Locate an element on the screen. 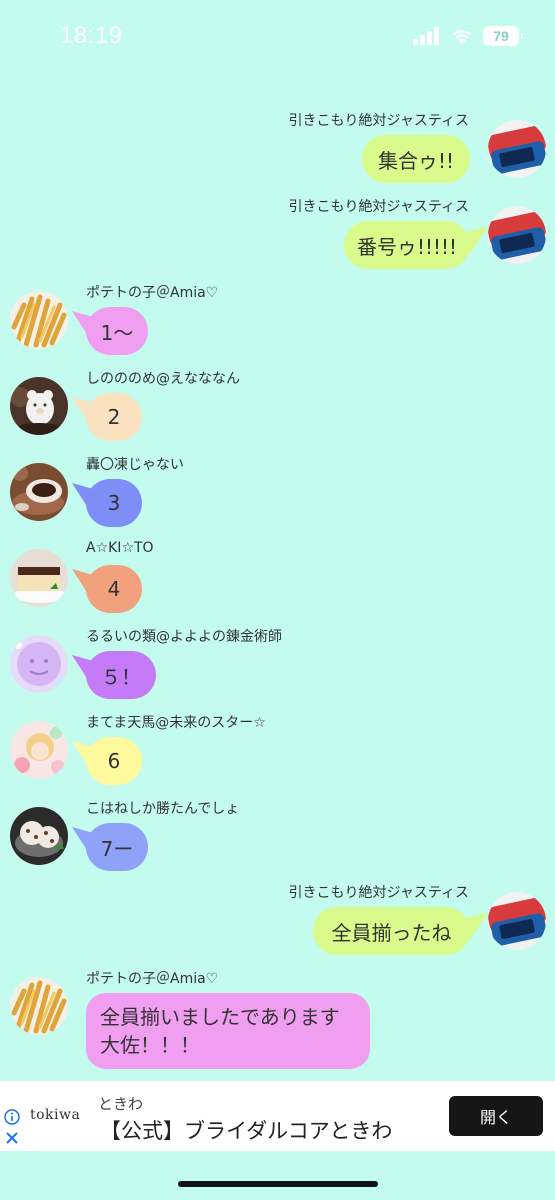 The width and height of the screenshot is (555, 1200). chat-bubble: 4 is located at coordinates (114, 589).